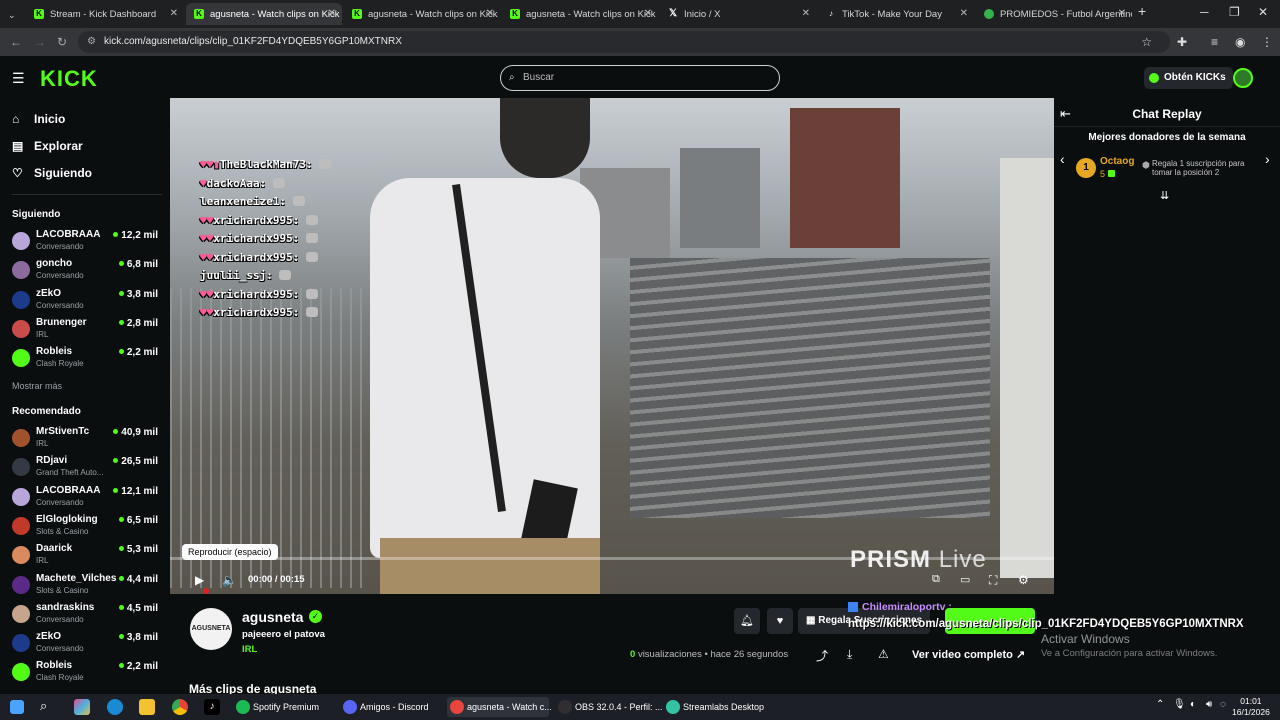 This screenshot has width=1280, height=720. I want to click on show-more-link: Mostrar más, so click(37, 386).